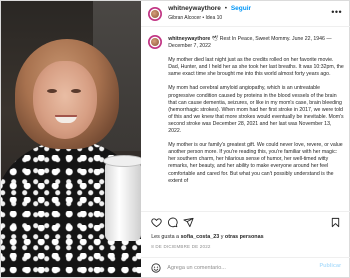 The height and width of the screenshot is (278, 350). I want to click on caption-avatar, so click(155, 42).